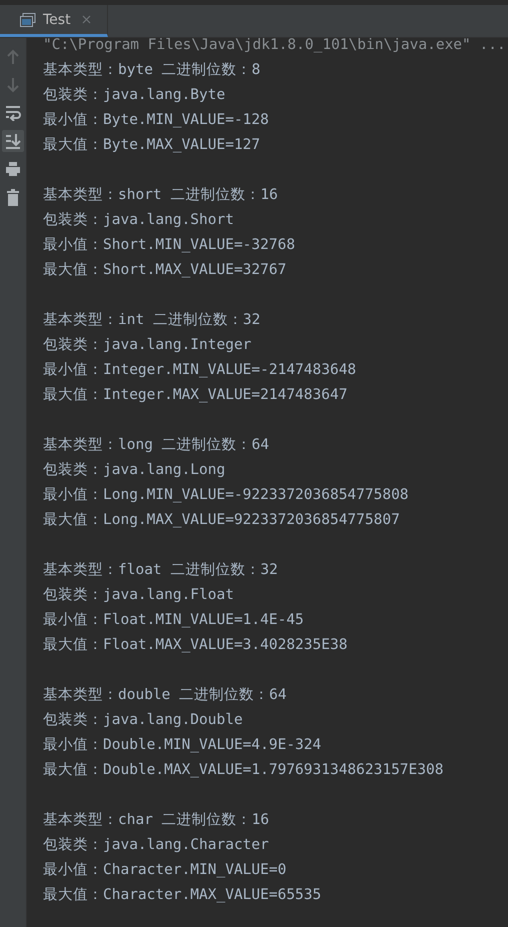 The height and width of the screenshot is (927, 508). I want to click on output-line: 最小值：Long.MIN_VALUE=-9223372036854775808, so click(226, 495).